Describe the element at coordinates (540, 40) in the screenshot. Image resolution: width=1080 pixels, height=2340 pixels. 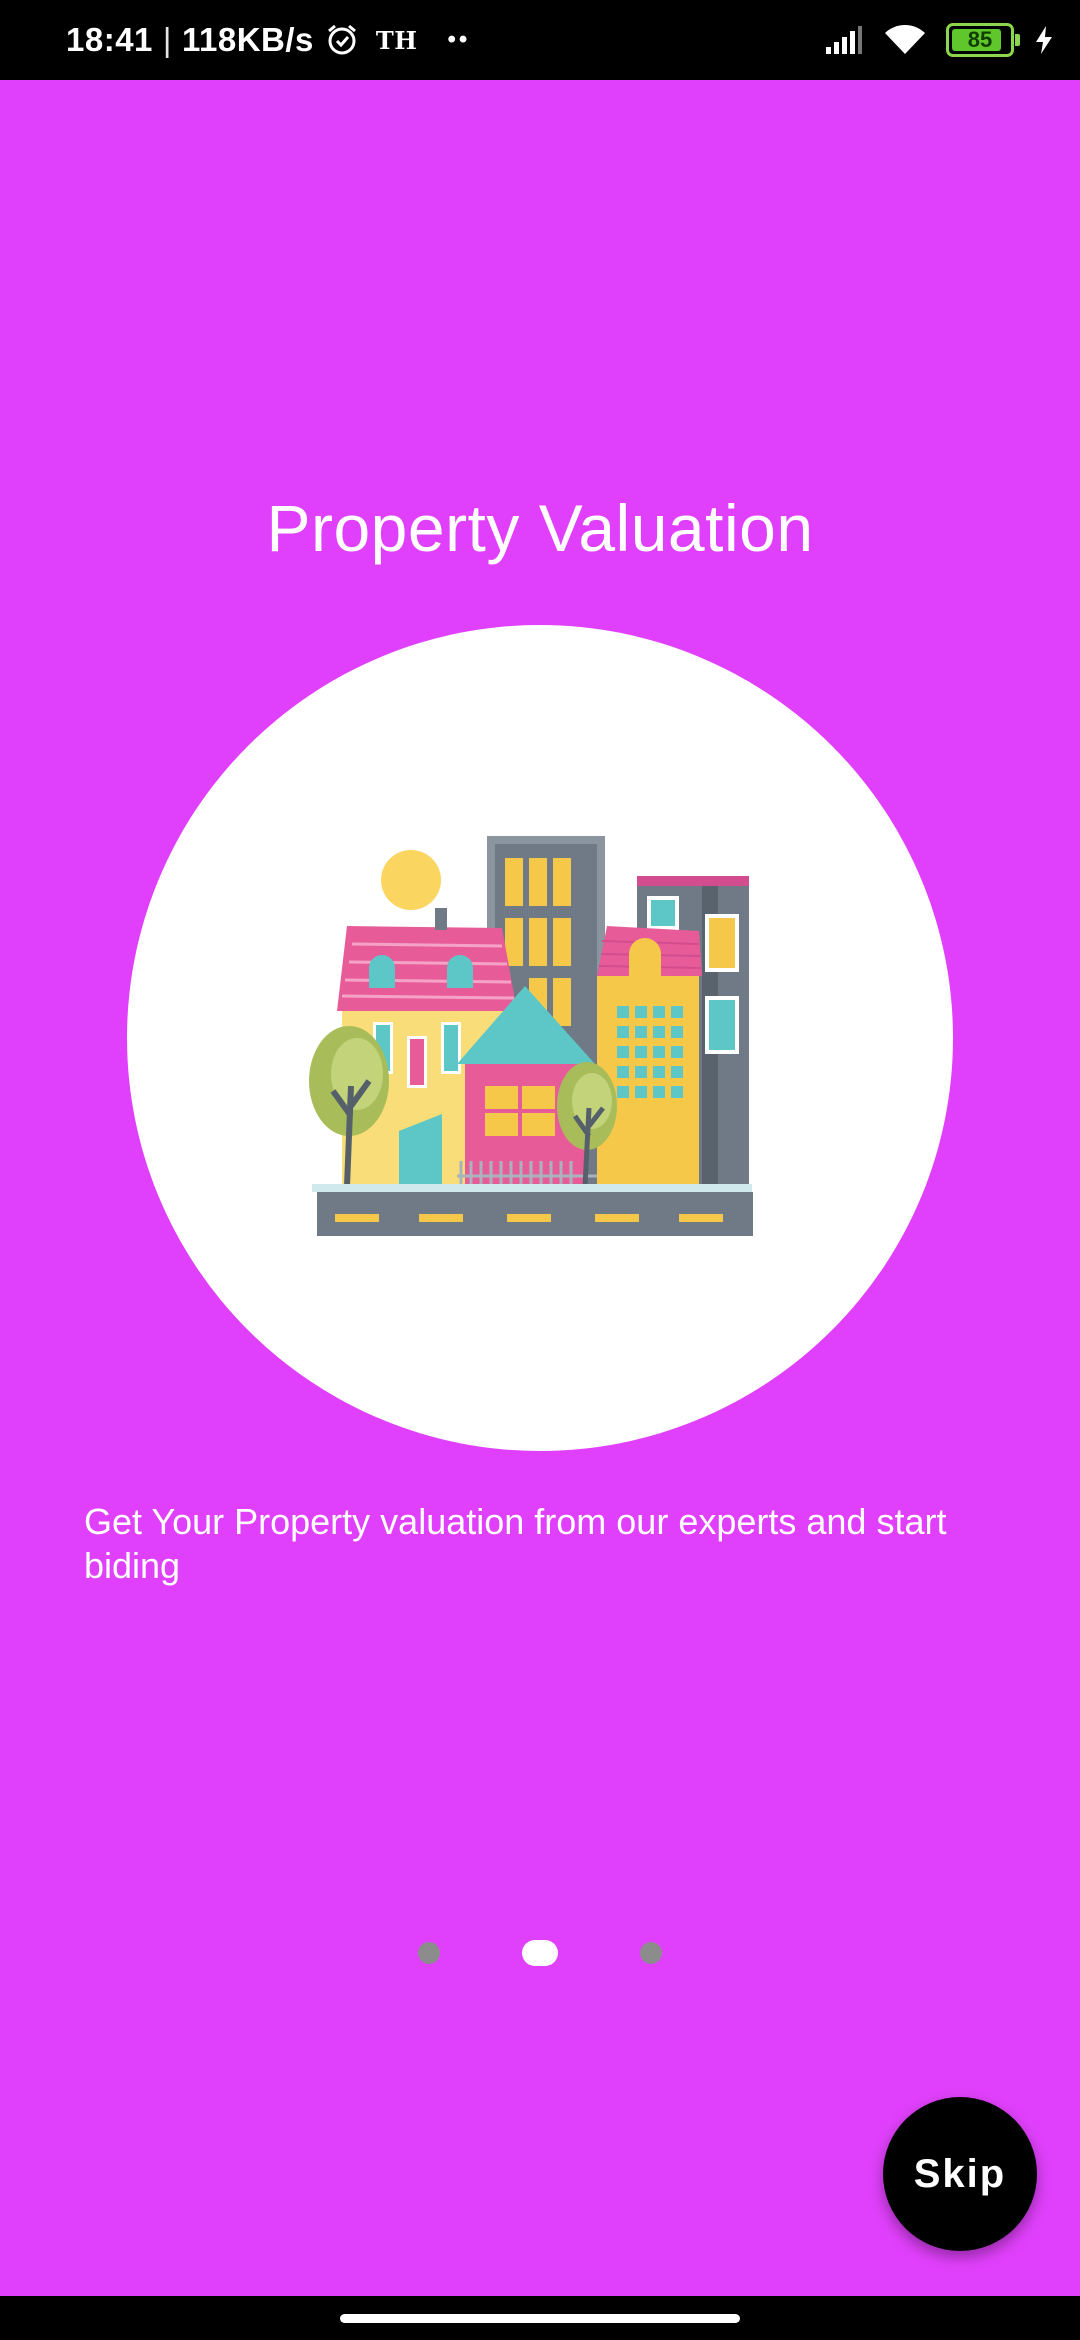
I see `status-bar: 18:41 | 118KB/s TH •• 85` at that location.